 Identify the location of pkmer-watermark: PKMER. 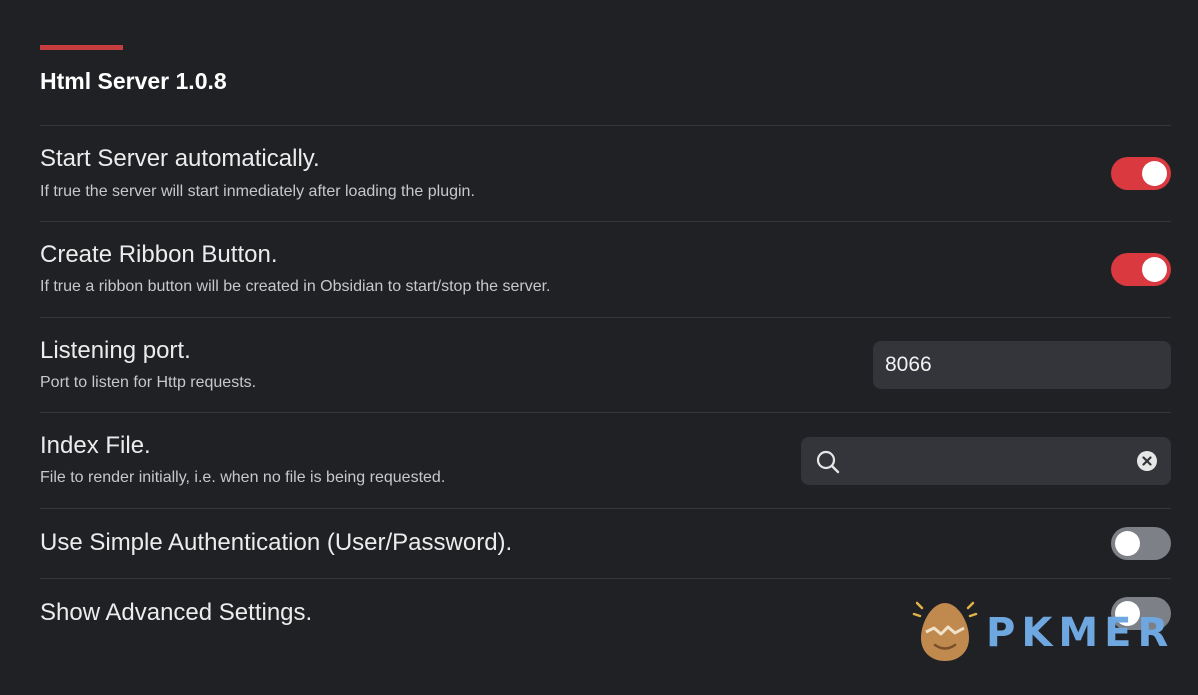
(1047, 632).